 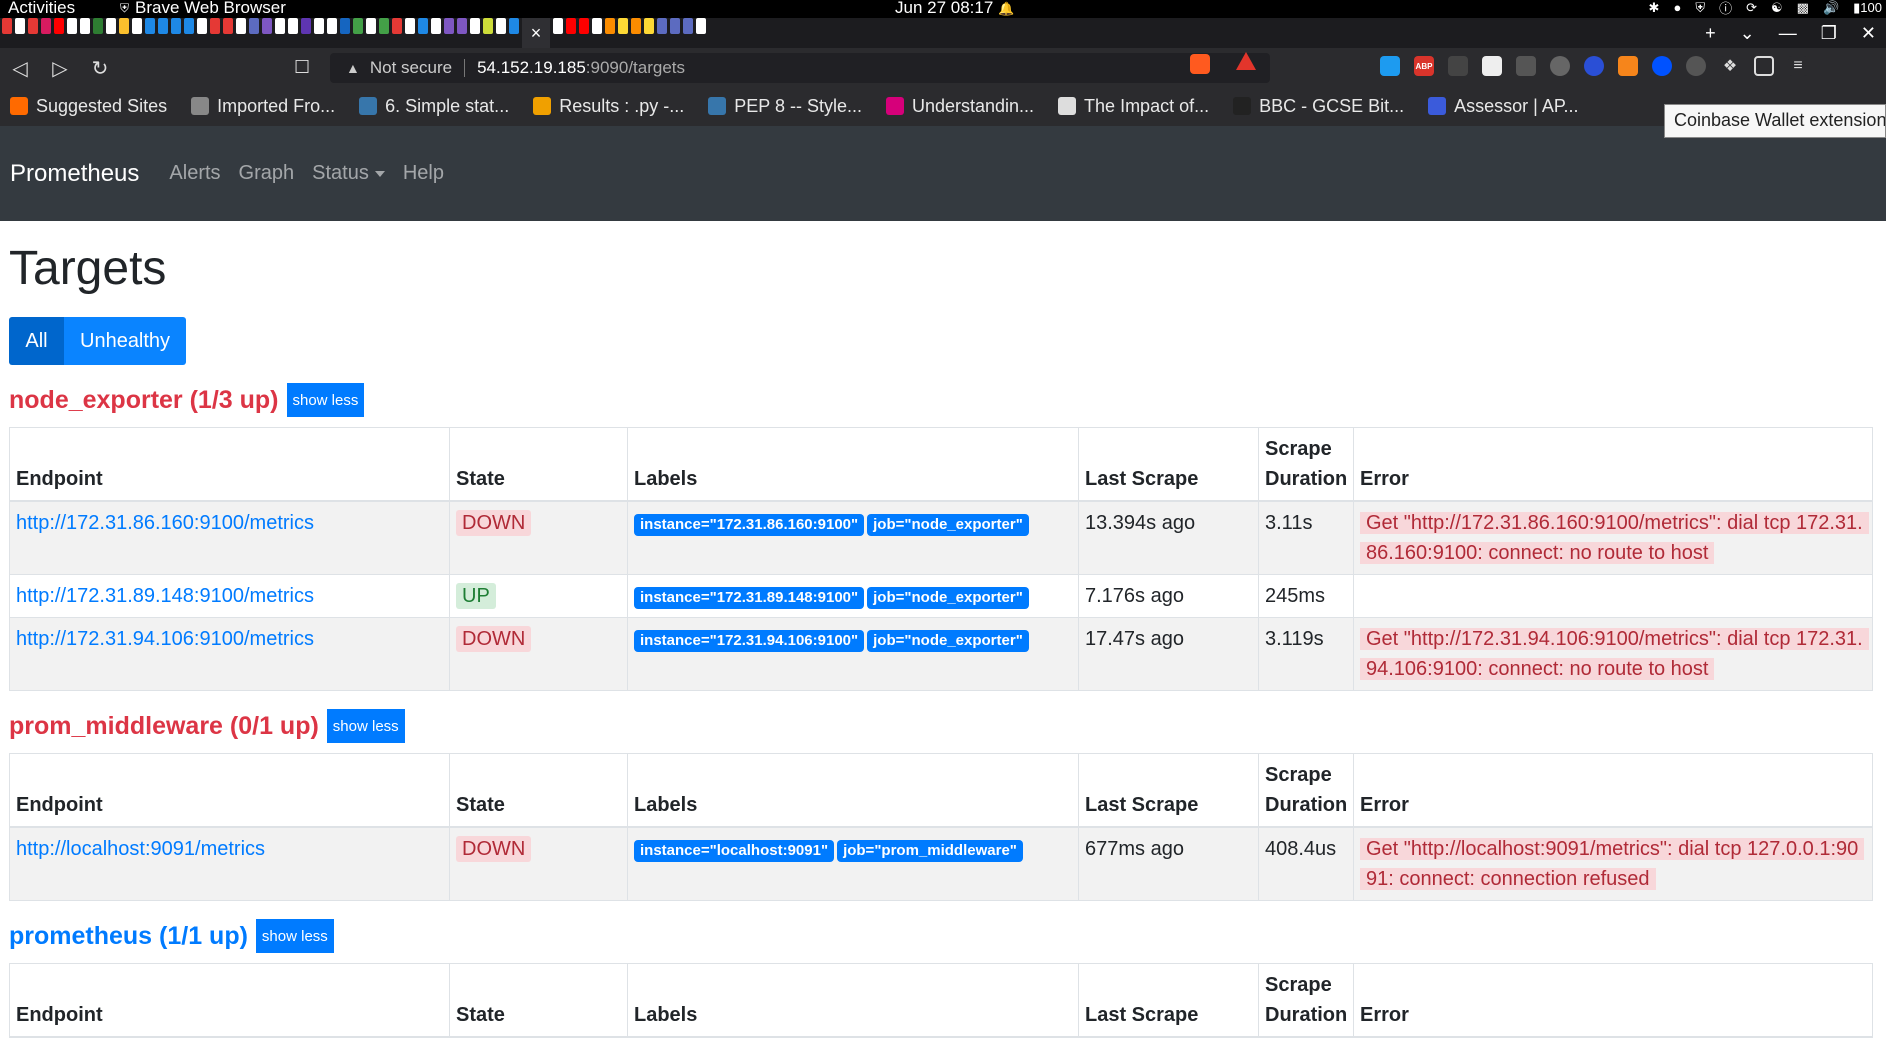 I want to click on reload-icon: ↻, so click(x=100, y=68).